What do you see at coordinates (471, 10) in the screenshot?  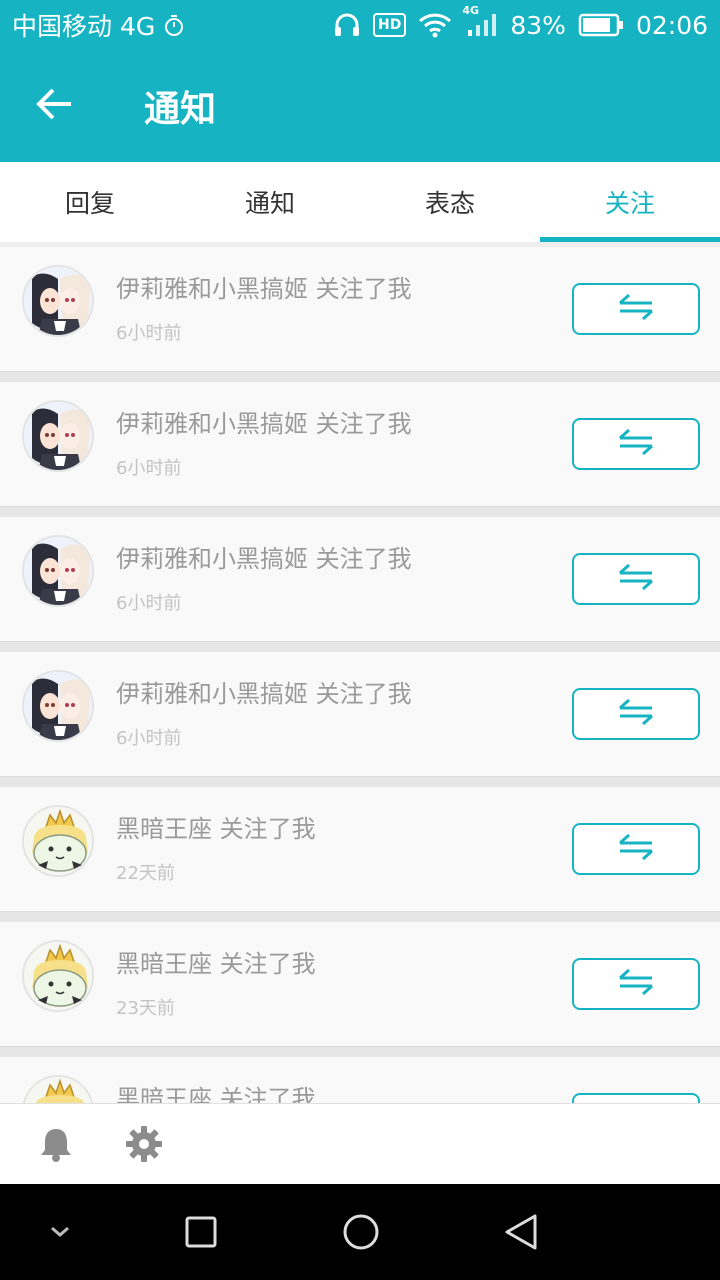 I see `network-badge: 4G` at bounding box center [471, 10].